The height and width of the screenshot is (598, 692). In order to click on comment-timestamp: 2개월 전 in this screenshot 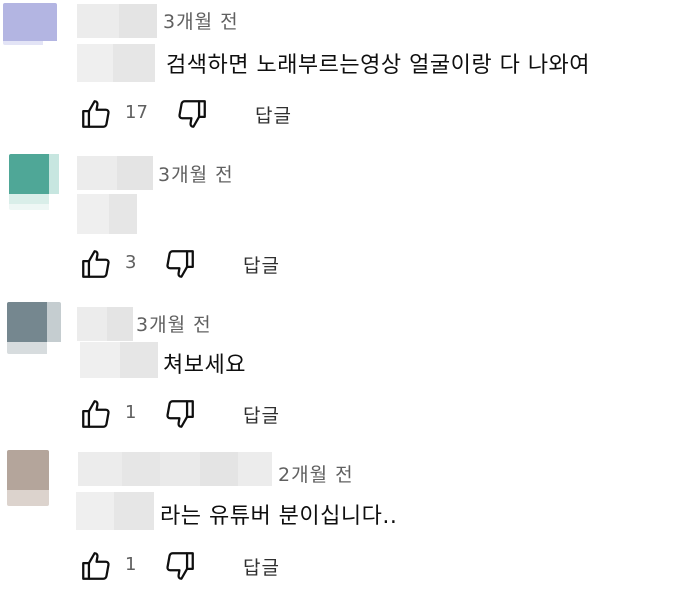, I will do `click(316, 473)`.